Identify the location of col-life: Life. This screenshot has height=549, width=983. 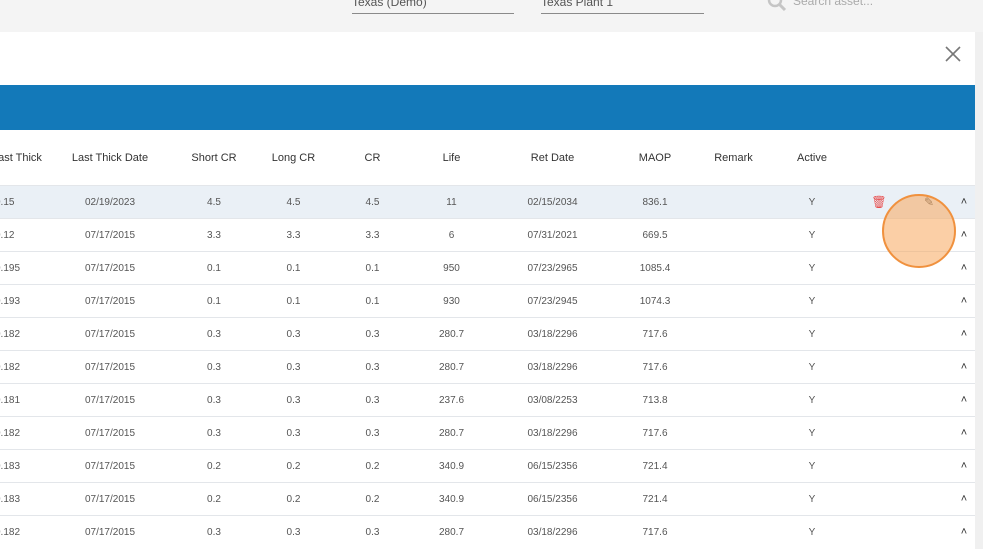
(451, 158).